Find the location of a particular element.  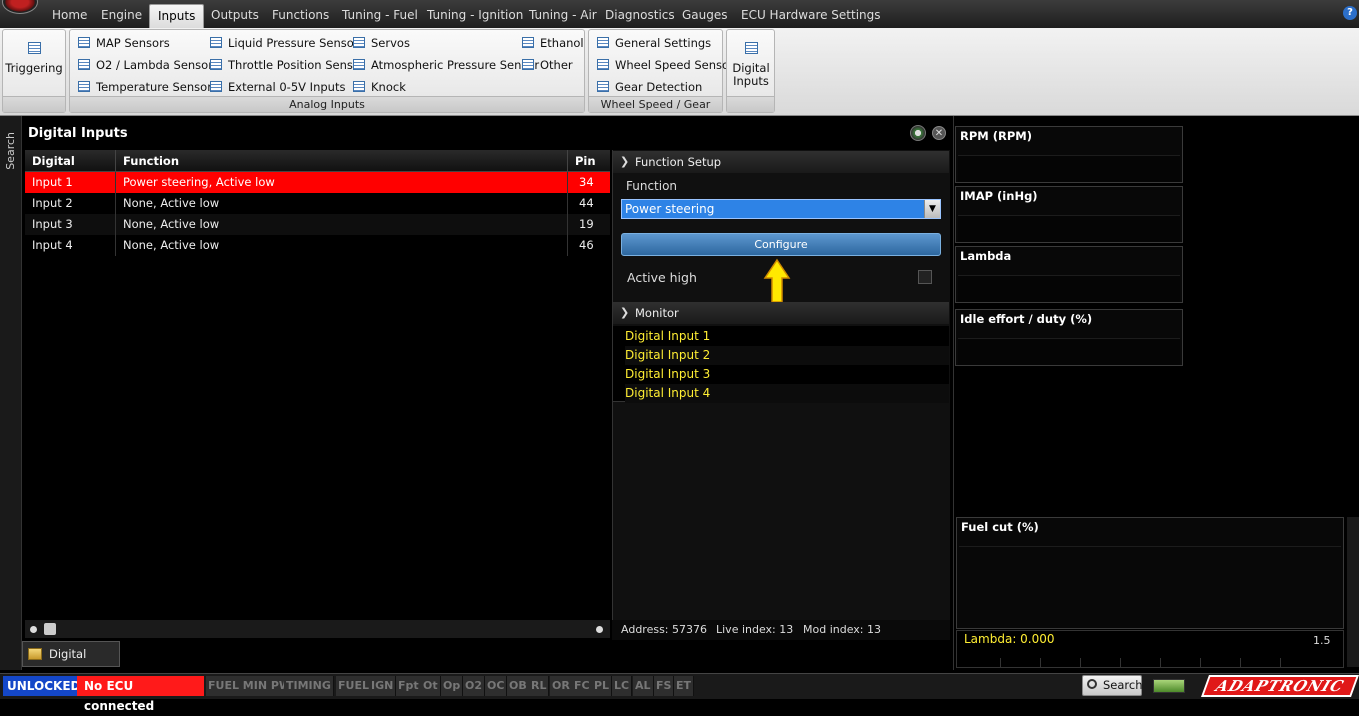

servos-button: Servos is located at coordinates (381, 43).